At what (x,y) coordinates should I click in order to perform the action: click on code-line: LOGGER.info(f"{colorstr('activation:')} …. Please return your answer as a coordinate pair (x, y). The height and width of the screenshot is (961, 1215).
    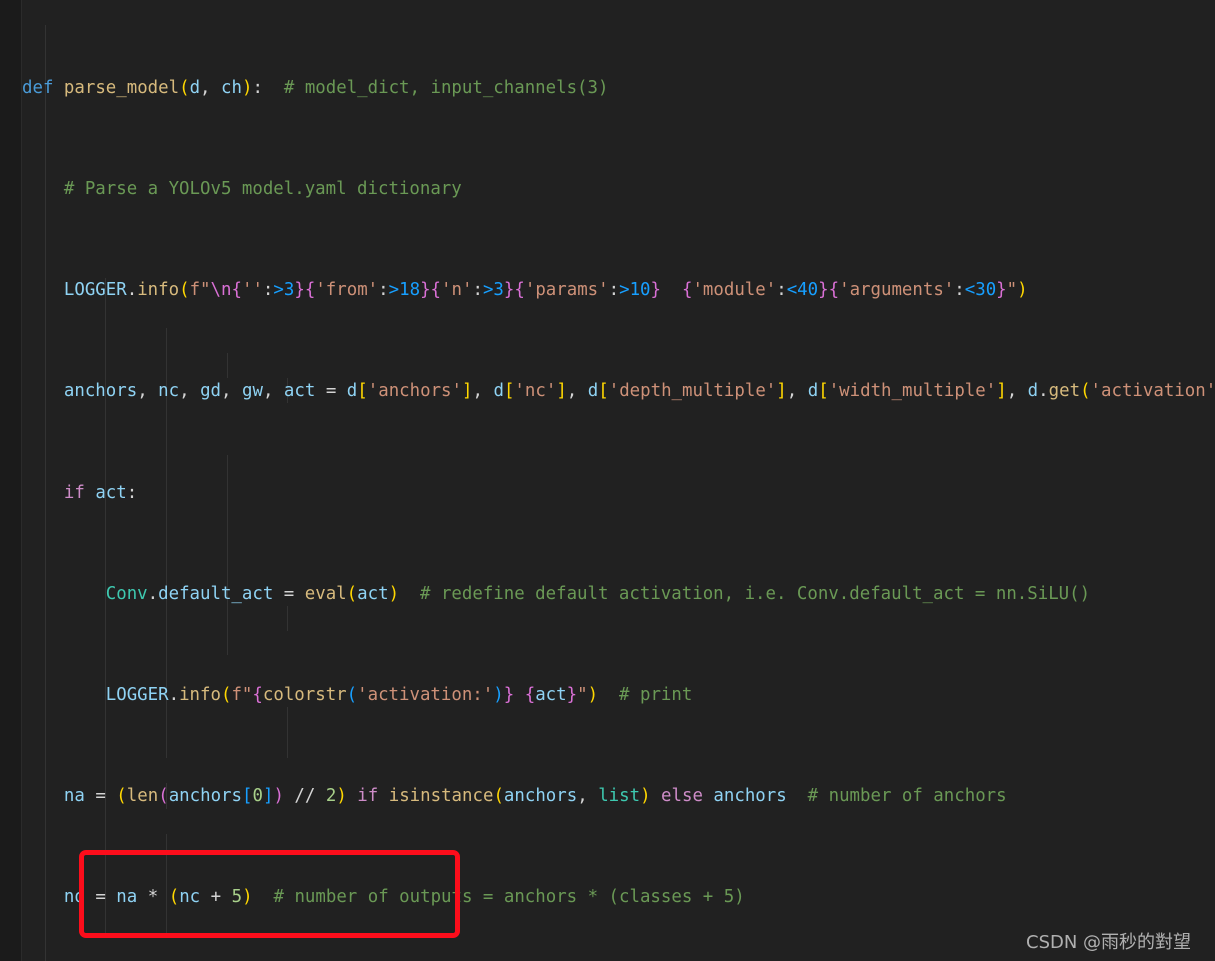
    Looking at the image, I should click on (399, 695).